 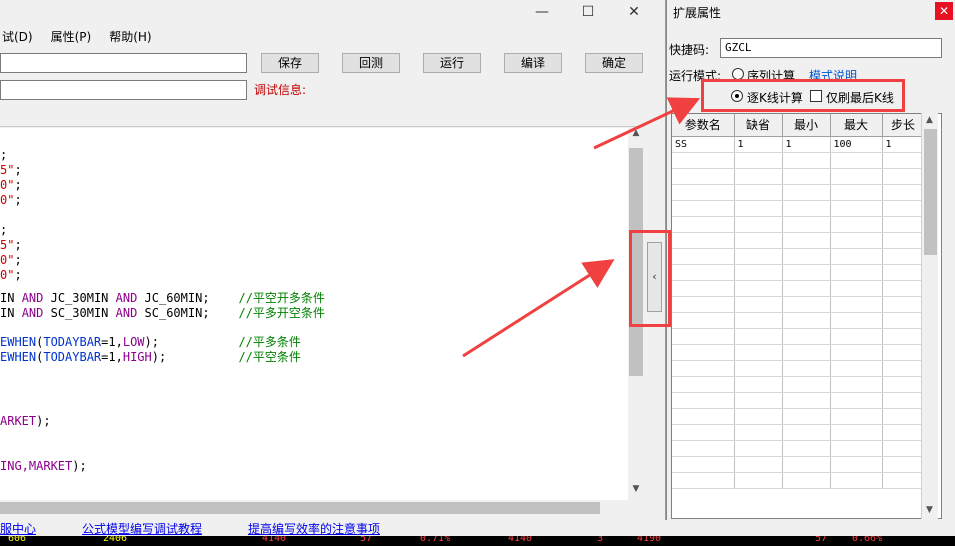 What do you see at coordinates (371, 63) in the screenshot?
I see `backtest-button: 回测` at bounding box center [371, 63].